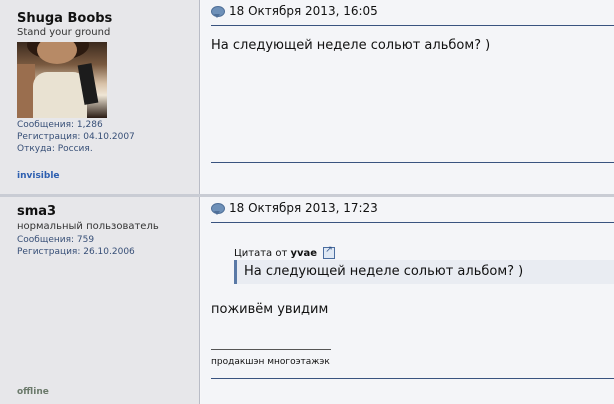 This screenshot has width=614, height=404. Describe the element at coordinates (304, 253) in the screenshot. I see `quote-author: yvae` at that location.